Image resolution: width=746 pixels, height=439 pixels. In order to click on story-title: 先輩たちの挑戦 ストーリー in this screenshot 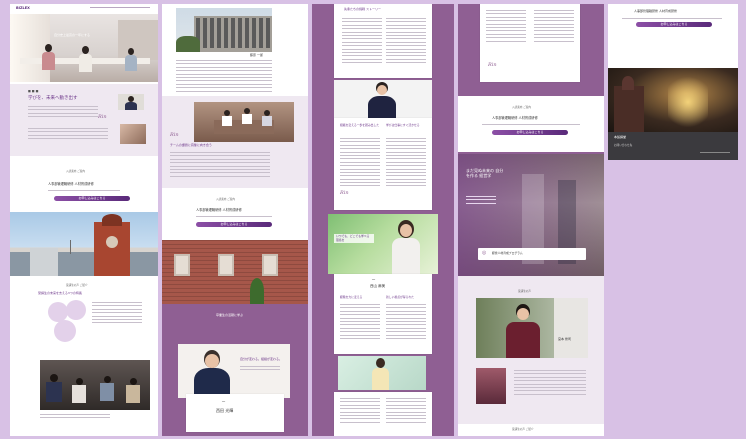, I will do `click(362, 9)`.